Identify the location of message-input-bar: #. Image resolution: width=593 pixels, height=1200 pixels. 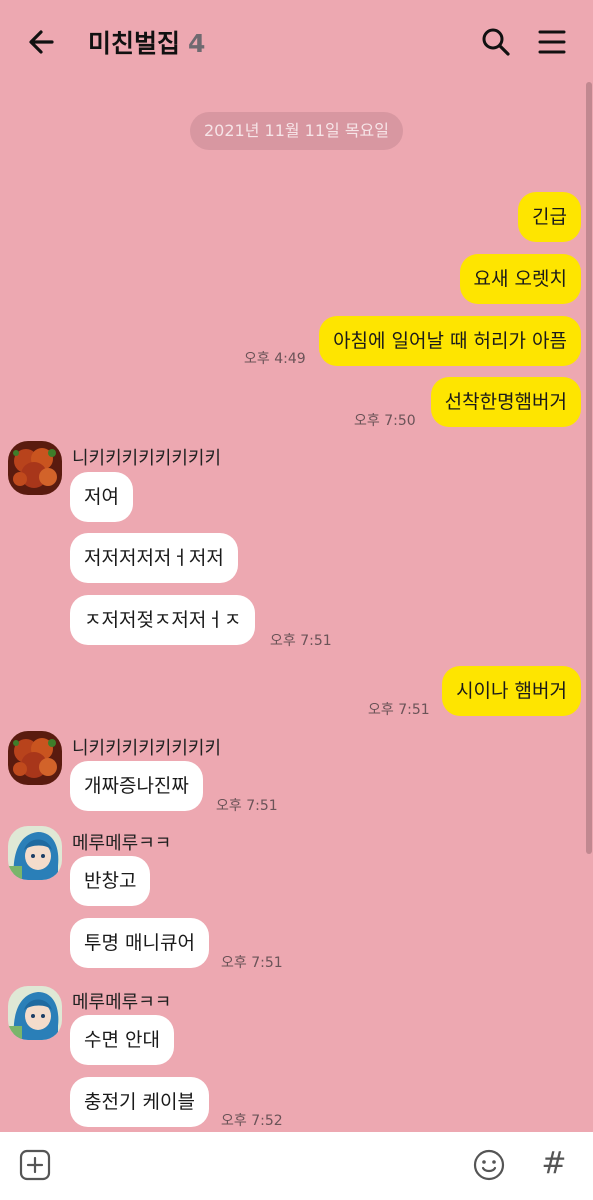
(296, 1166).